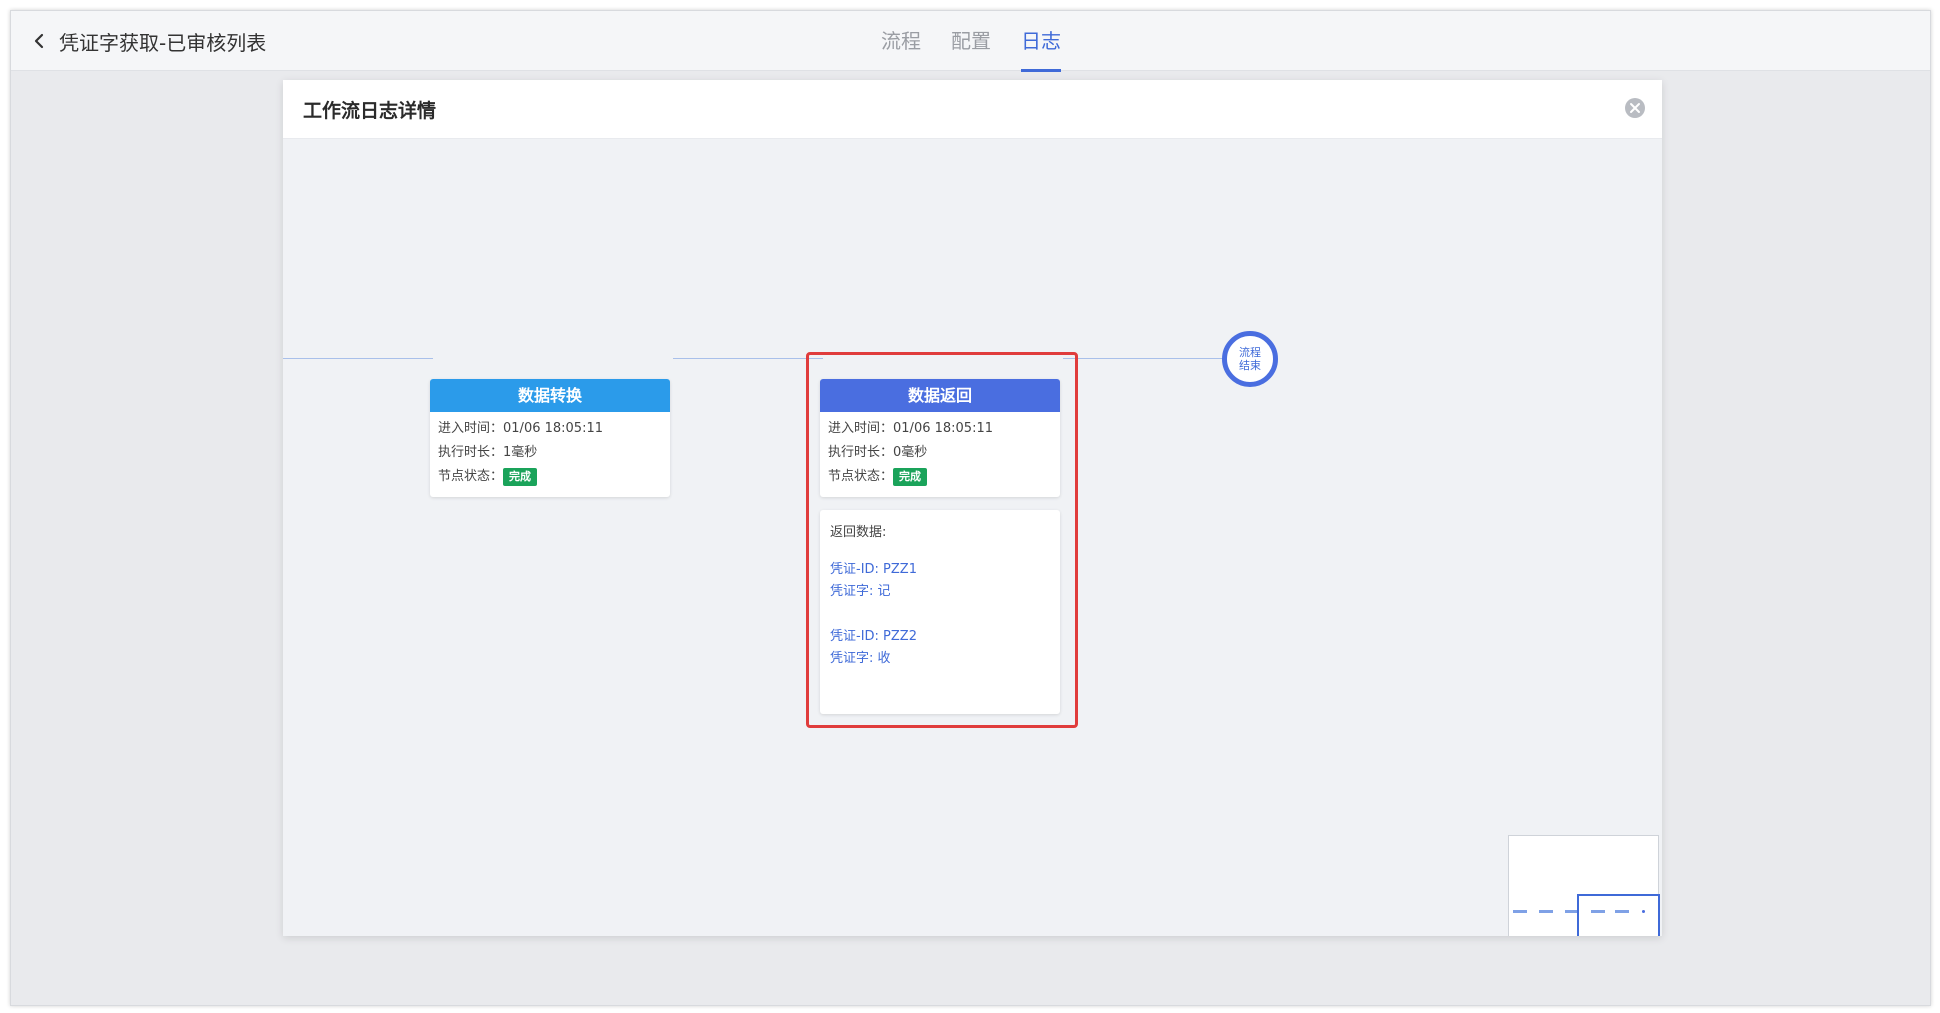 The height and width of the screenshot is (1013, 1940). Describe the element at coordinates (1041, 41) in the screenshot. I see `tab-log: 日志` at that location.